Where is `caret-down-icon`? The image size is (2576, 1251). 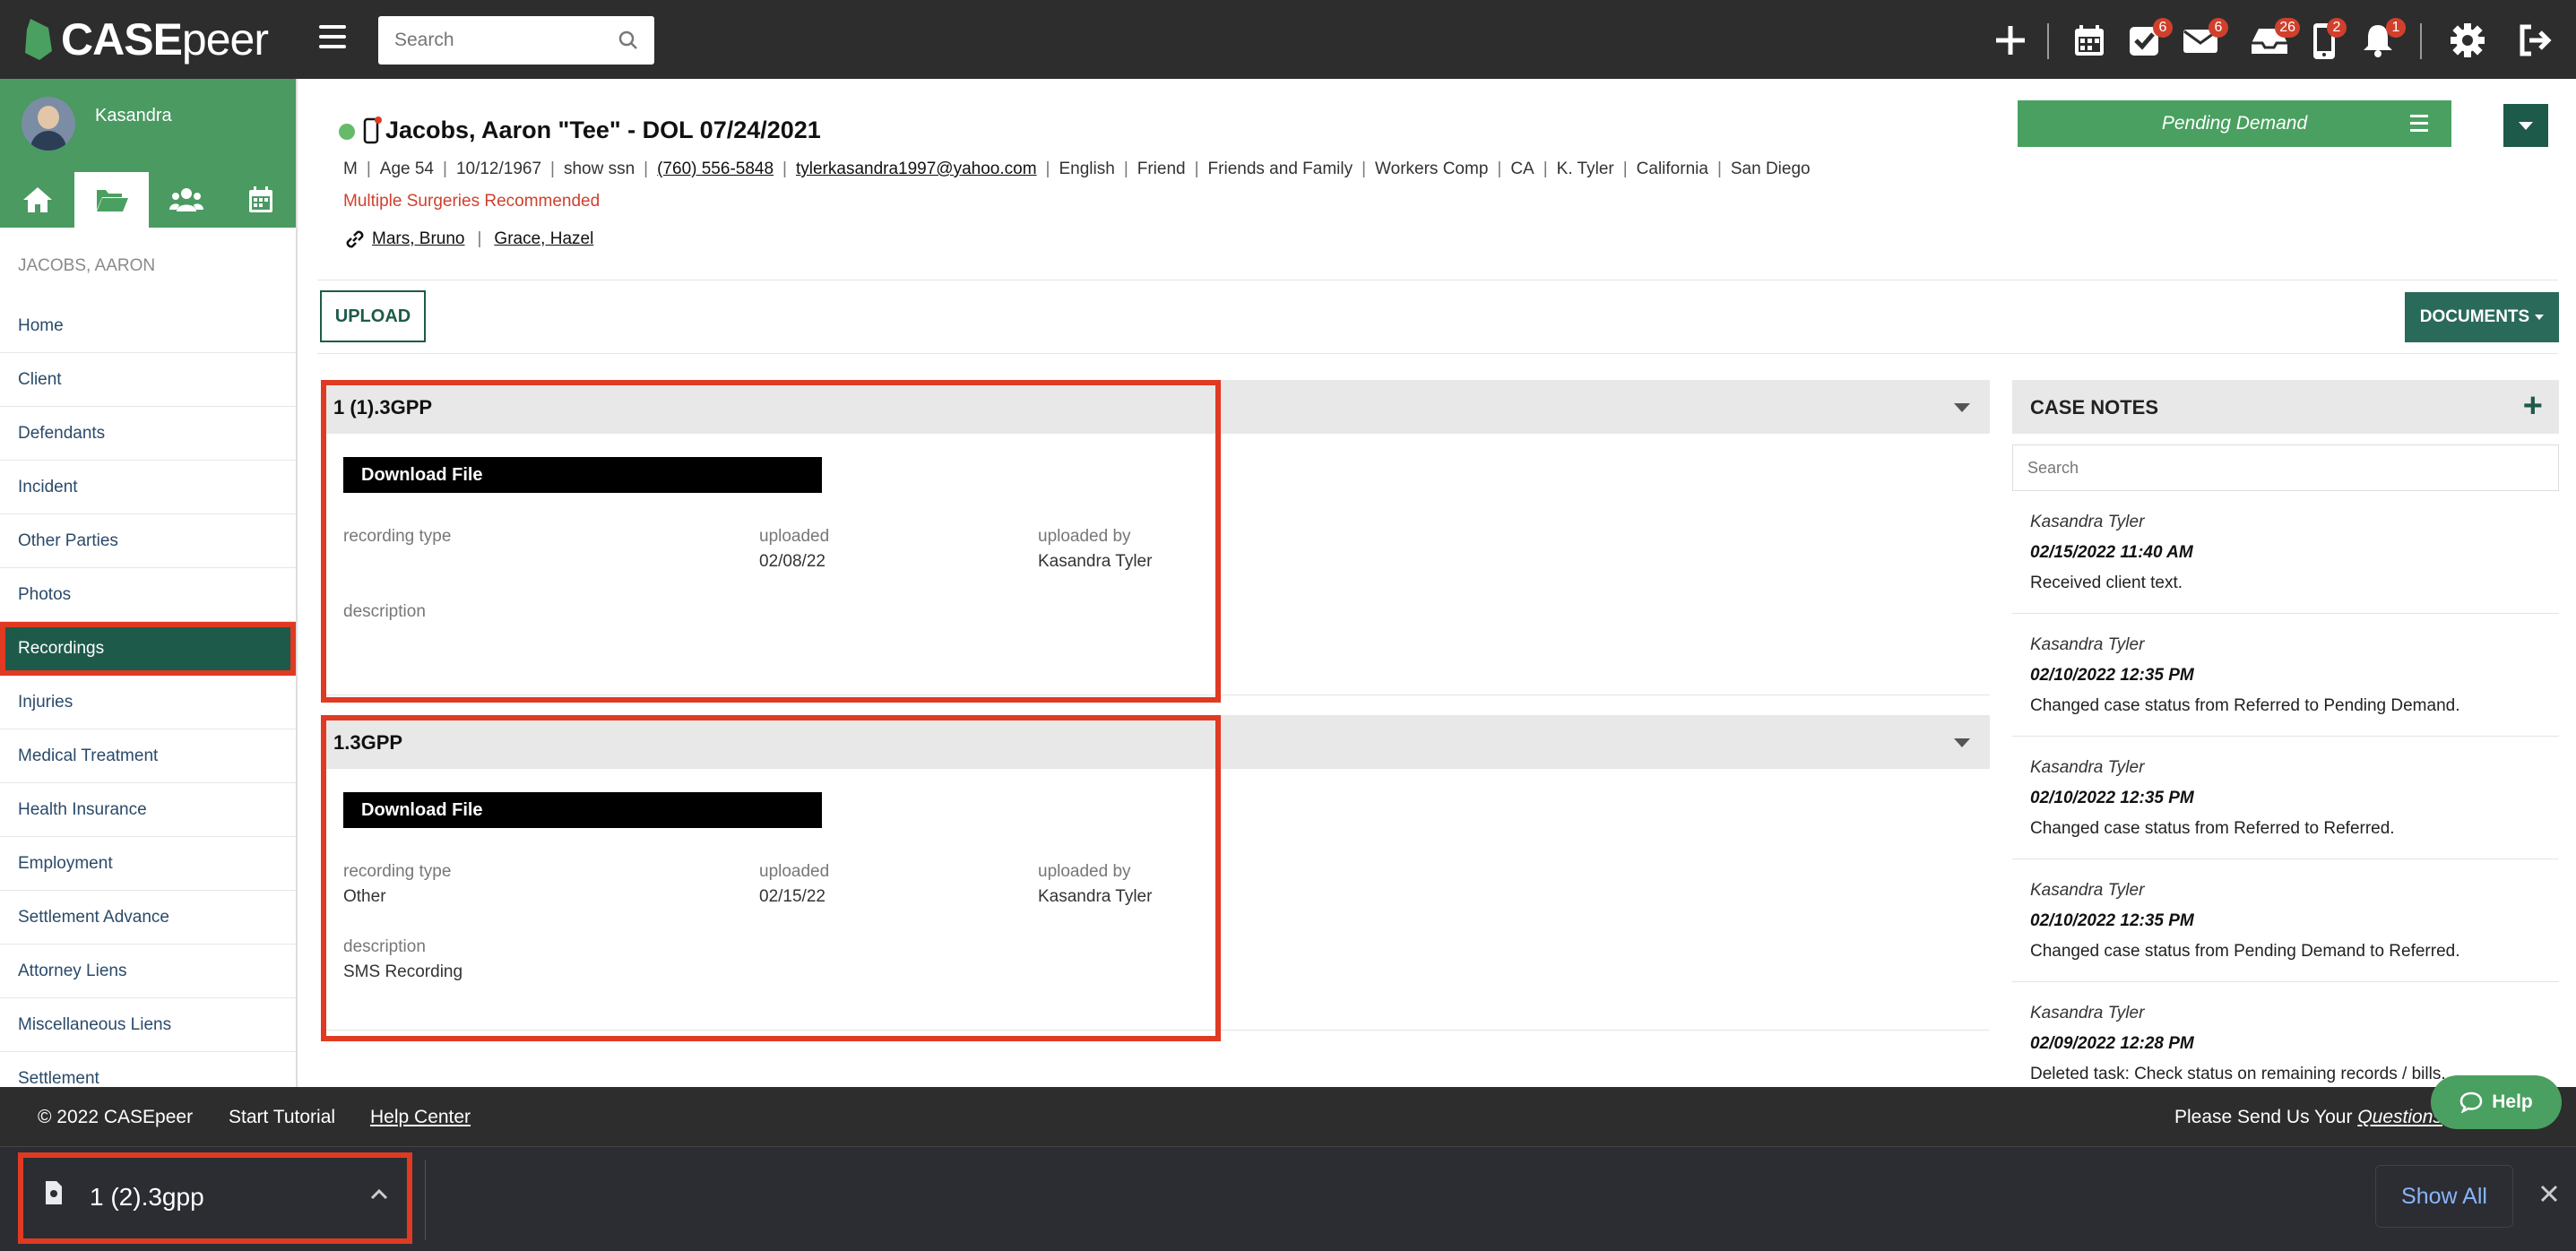
caret-down-icon is located at coordinates (2540, 317).